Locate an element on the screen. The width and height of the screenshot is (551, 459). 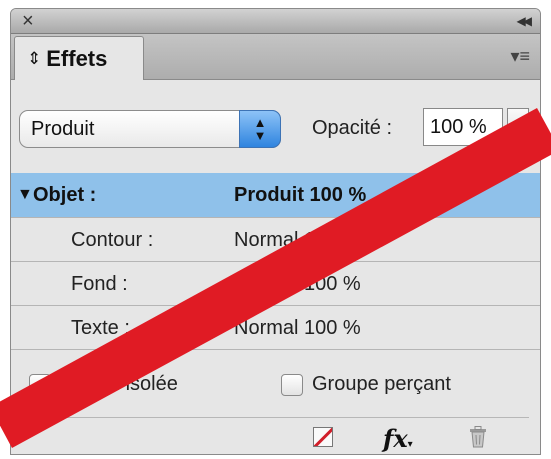
isolate-blending-label: Fusion isolée is located at coordinates (119, 384).